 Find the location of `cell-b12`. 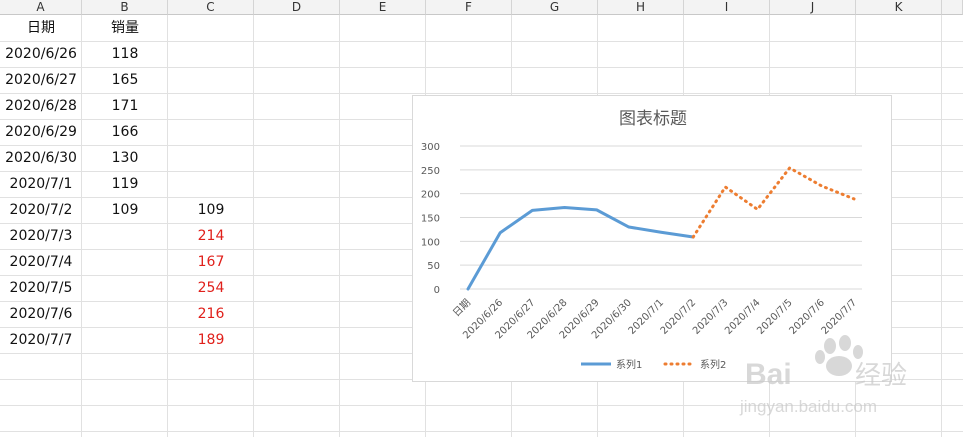

cell-b12 is located at coordinates (125, 314).